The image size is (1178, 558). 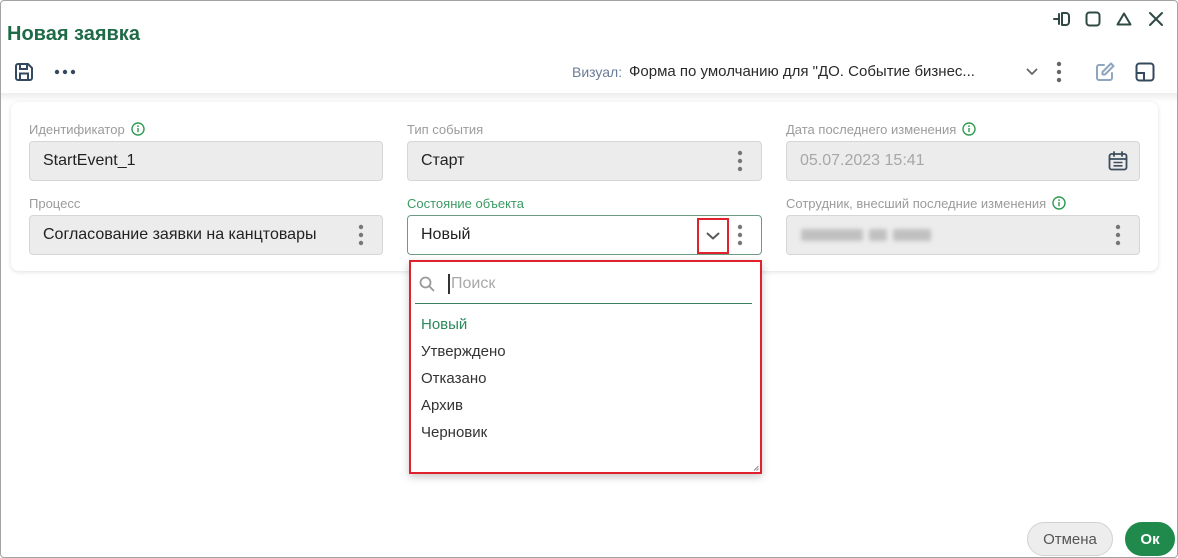 What do you see at coordinates (445, 129) in the screenshot?
I see `event-type-label: Тип события` at bounding box center [445, 129].